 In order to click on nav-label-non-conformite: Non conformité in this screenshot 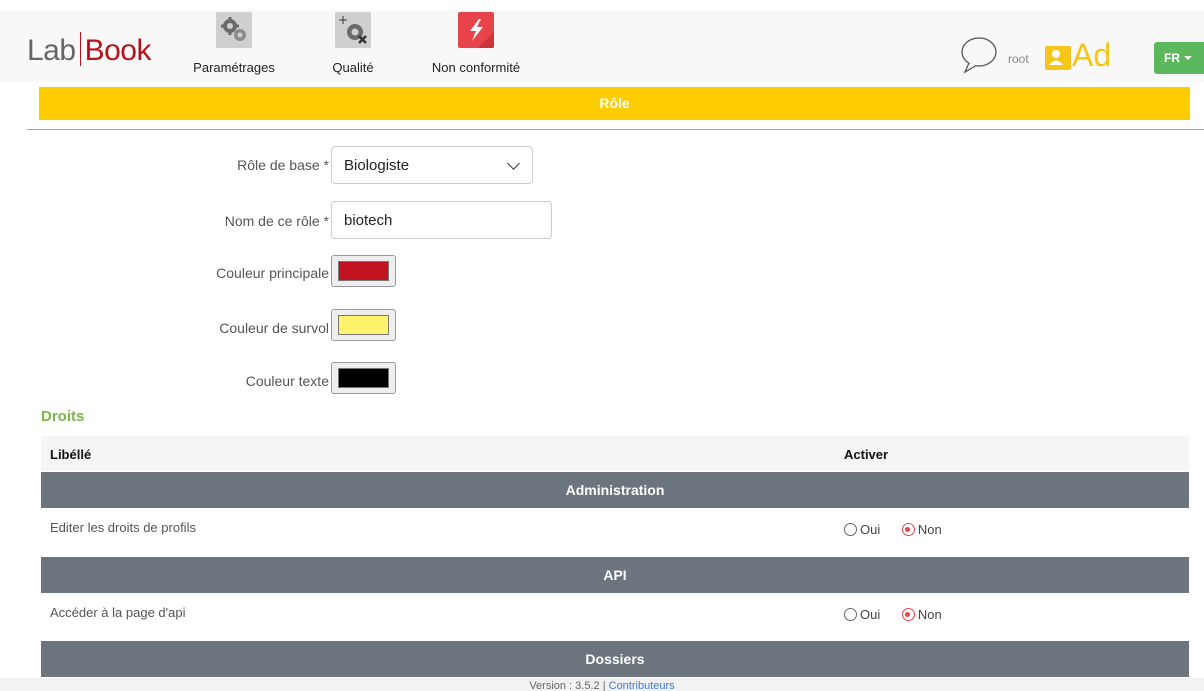, I will do `click(476, 67)`.